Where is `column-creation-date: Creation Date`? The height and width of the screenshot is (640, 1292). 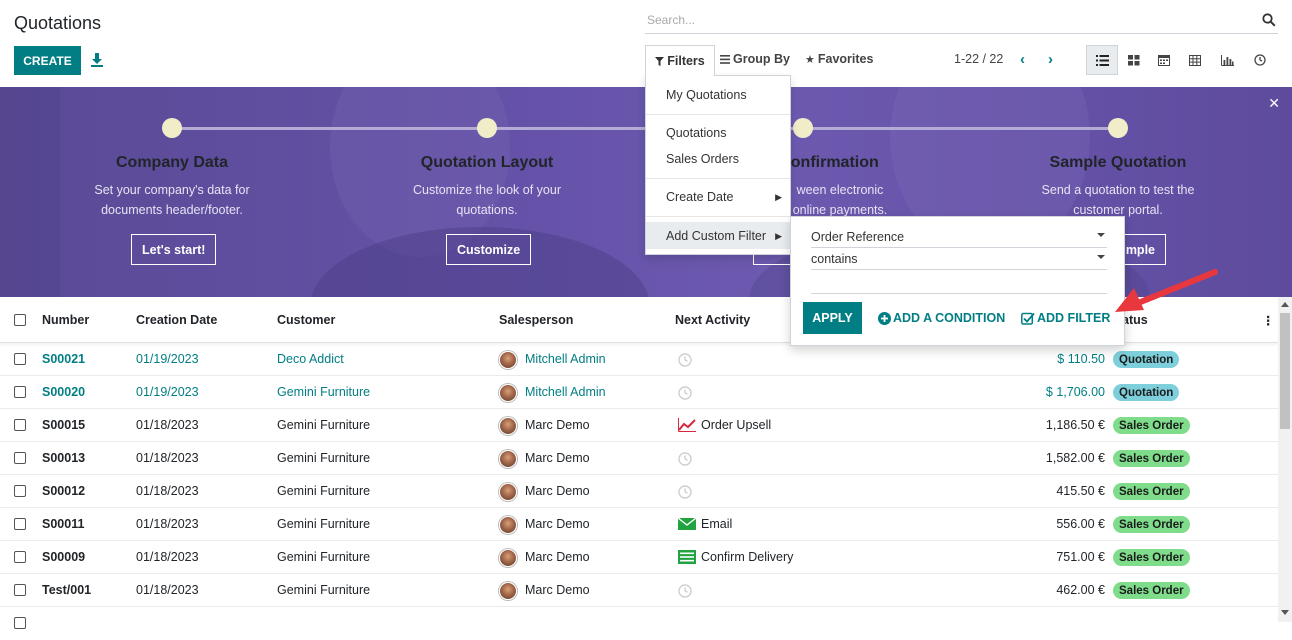
column-creation-date: Creation Date is located at coordinates (176, 320).